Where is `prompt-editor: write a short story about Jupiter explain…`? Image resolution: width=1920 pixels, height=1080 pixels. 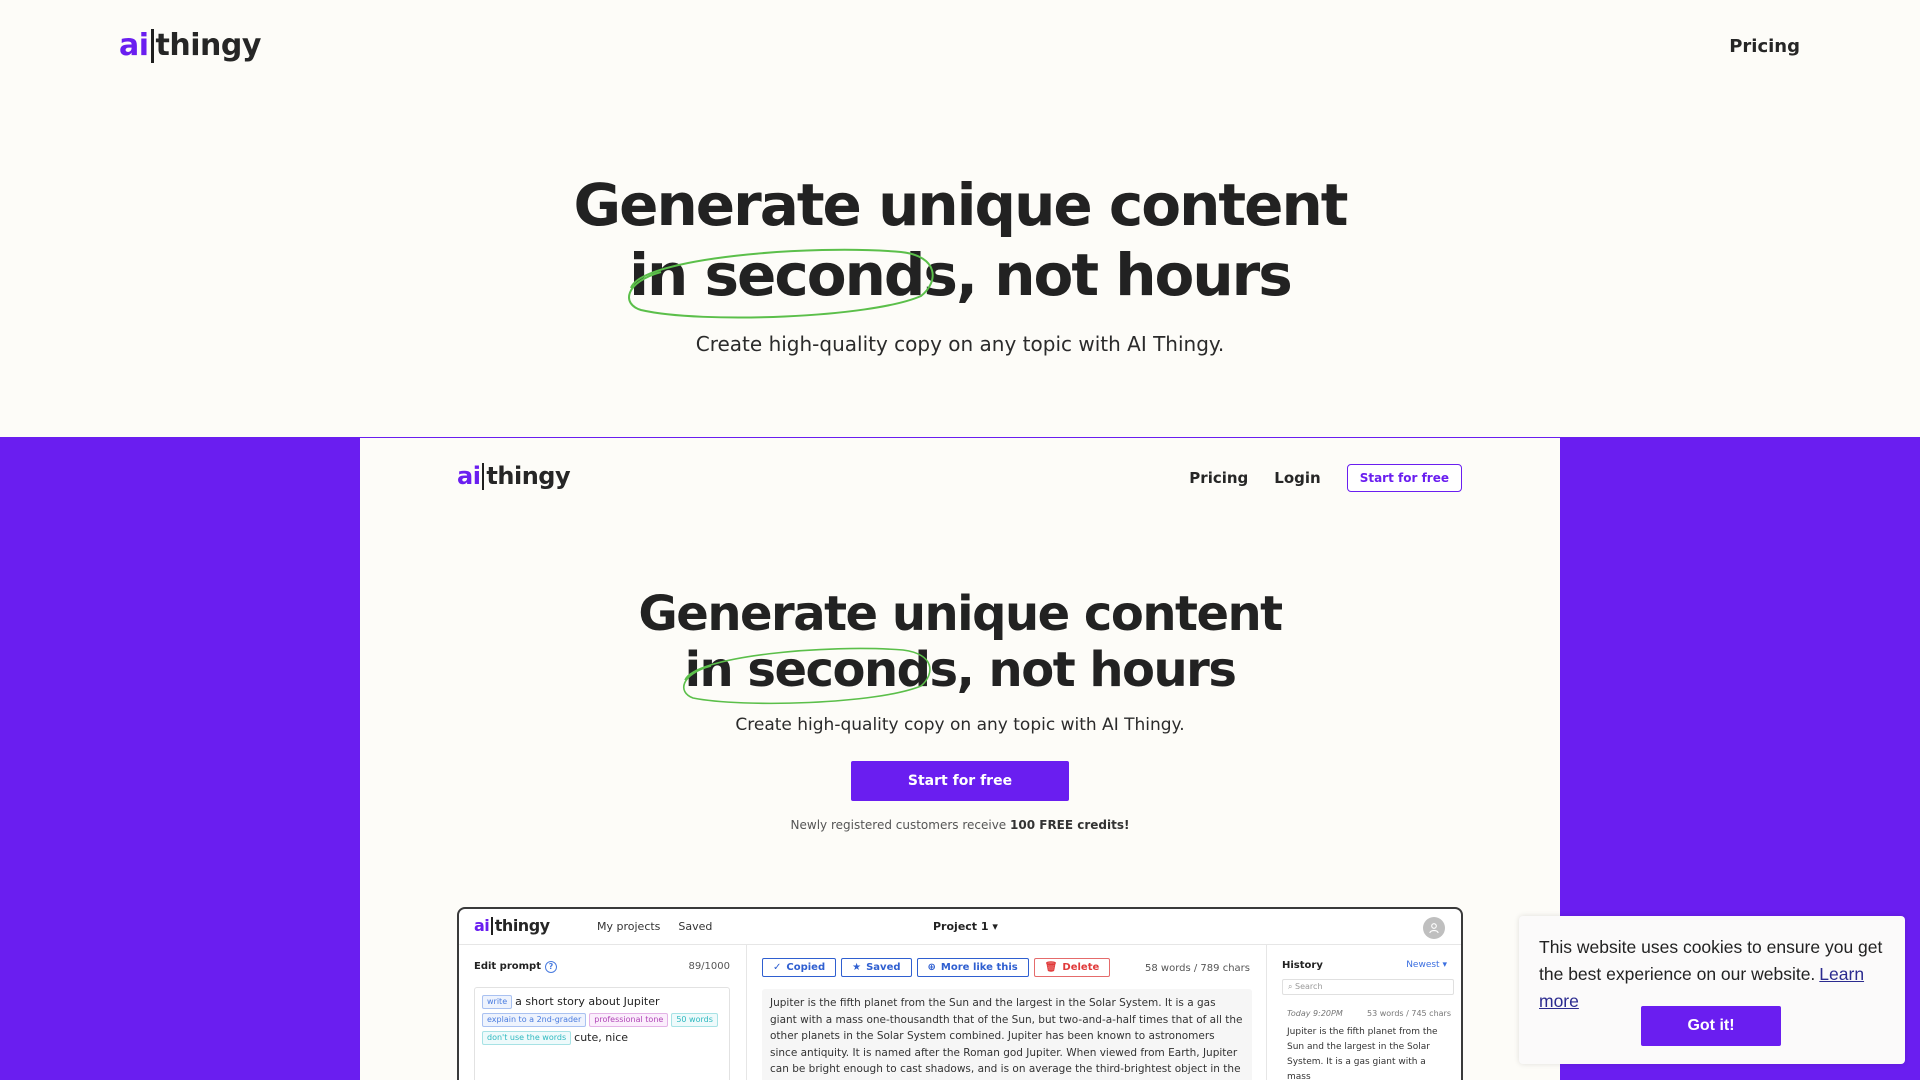
prompt-editor: write a short story about Jupiter explain… is located at coordinates (602, 1033).